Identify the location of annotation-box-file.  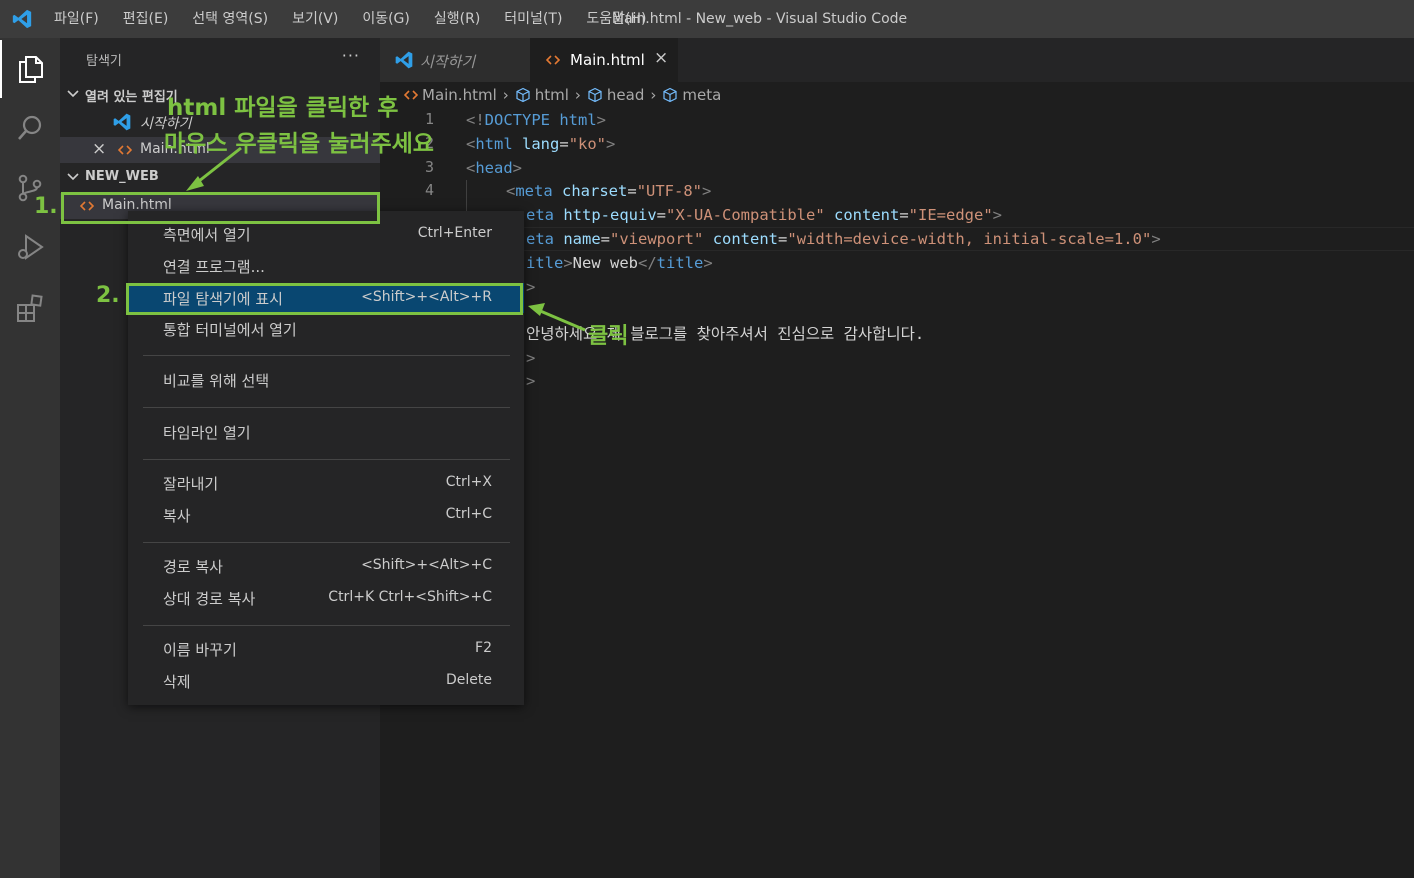
(220, 208).